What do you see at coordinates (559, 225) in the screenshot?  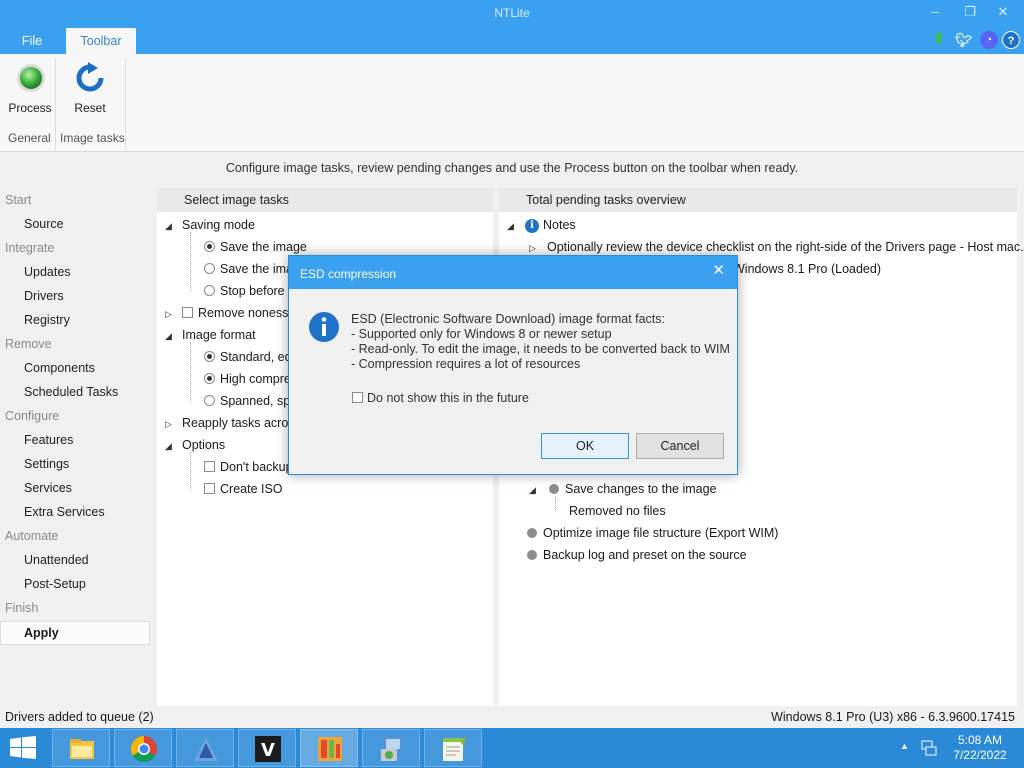 I see `notes-node: Notes` at bounding box center [559, 225].